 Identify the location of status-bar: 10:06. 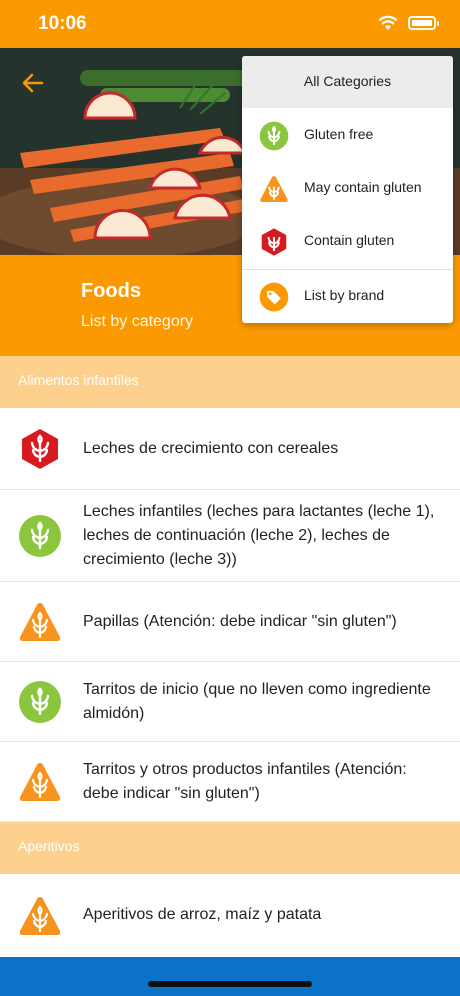
(230, 24).